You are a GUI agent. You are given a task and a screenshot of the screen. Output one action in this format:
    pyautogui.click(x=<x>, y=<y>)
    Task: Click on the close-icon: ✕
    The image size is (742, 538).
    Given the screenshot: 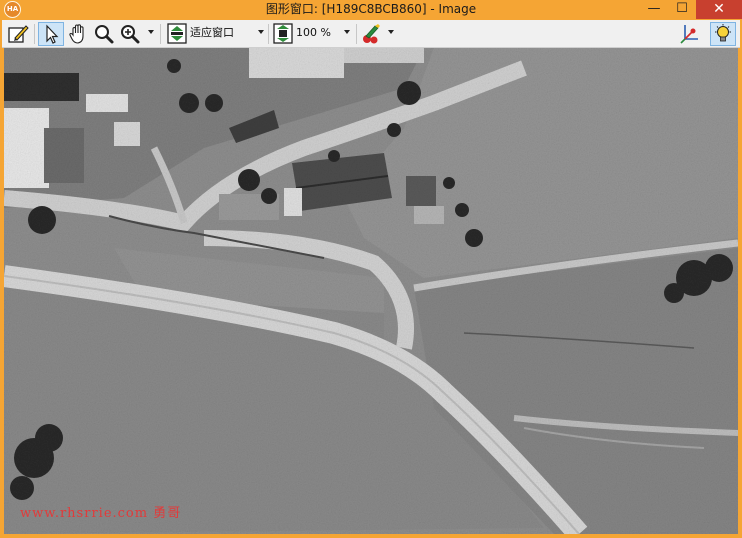 What is the action you would take?
    pyautogui.click(x=719, y=9)
    